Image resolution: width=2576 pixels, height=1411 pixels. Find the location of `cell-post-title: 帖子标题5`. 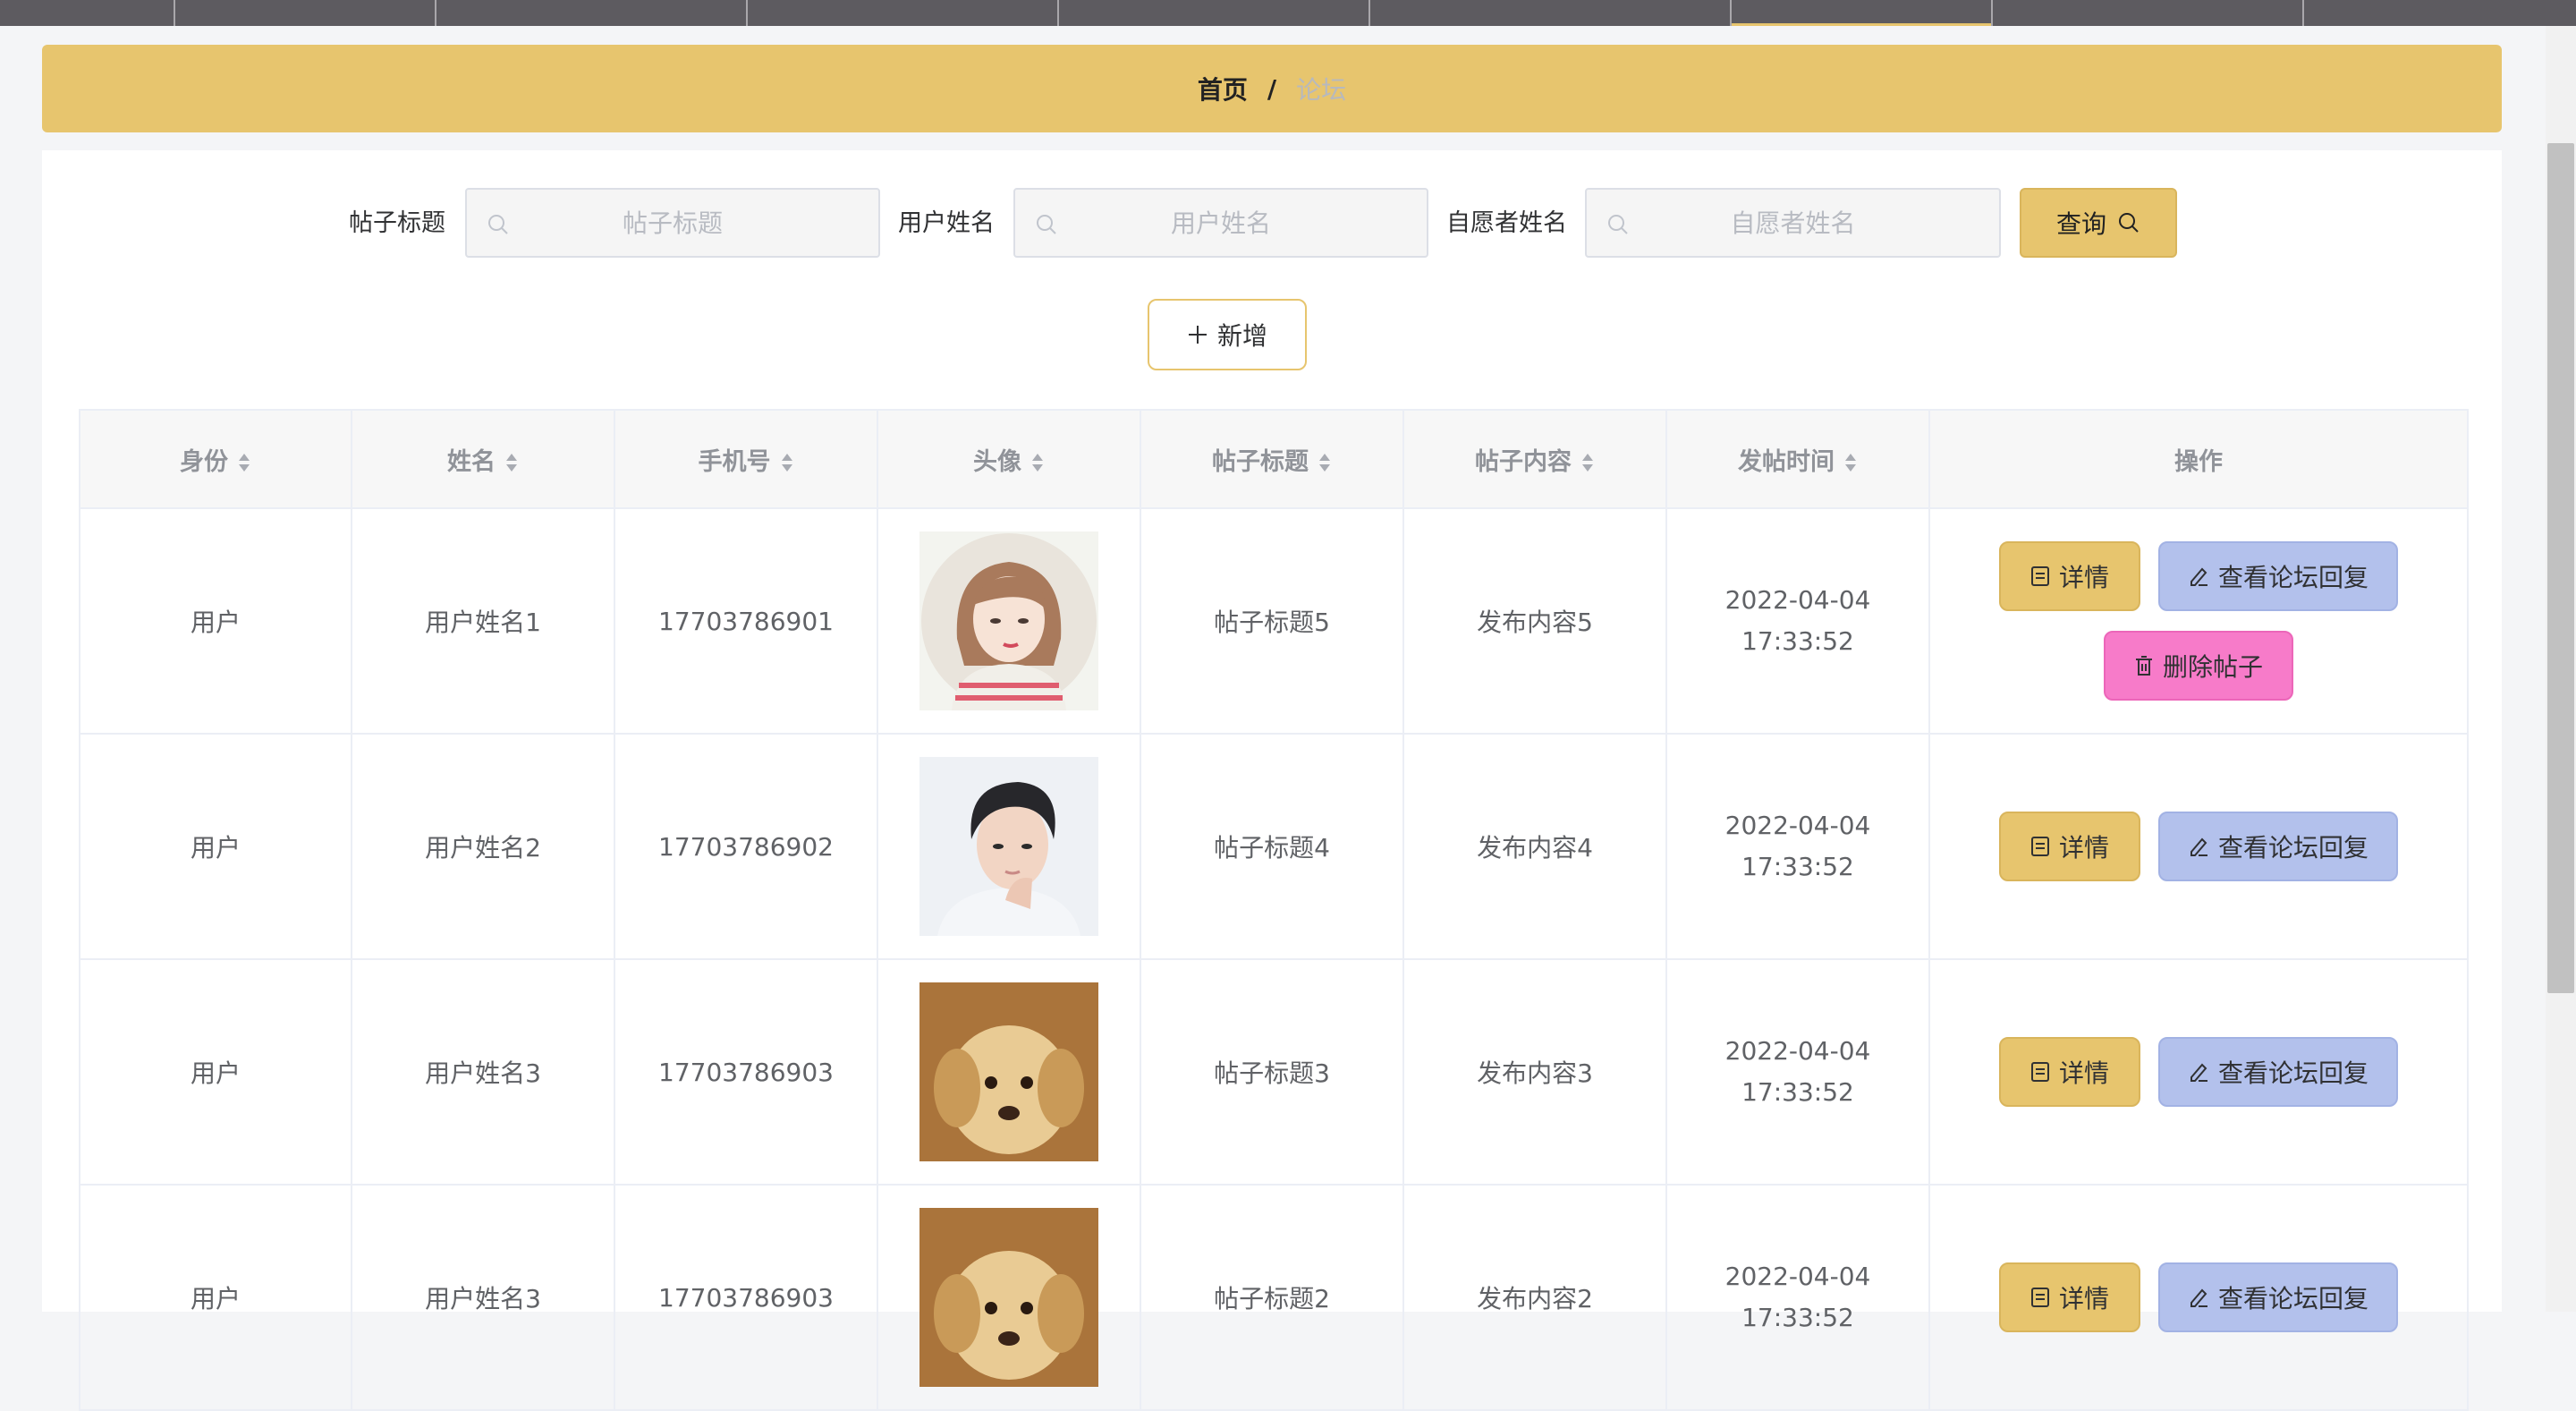

cell-post-title: 帖子标题5 is located at coordinates (1272, 621).